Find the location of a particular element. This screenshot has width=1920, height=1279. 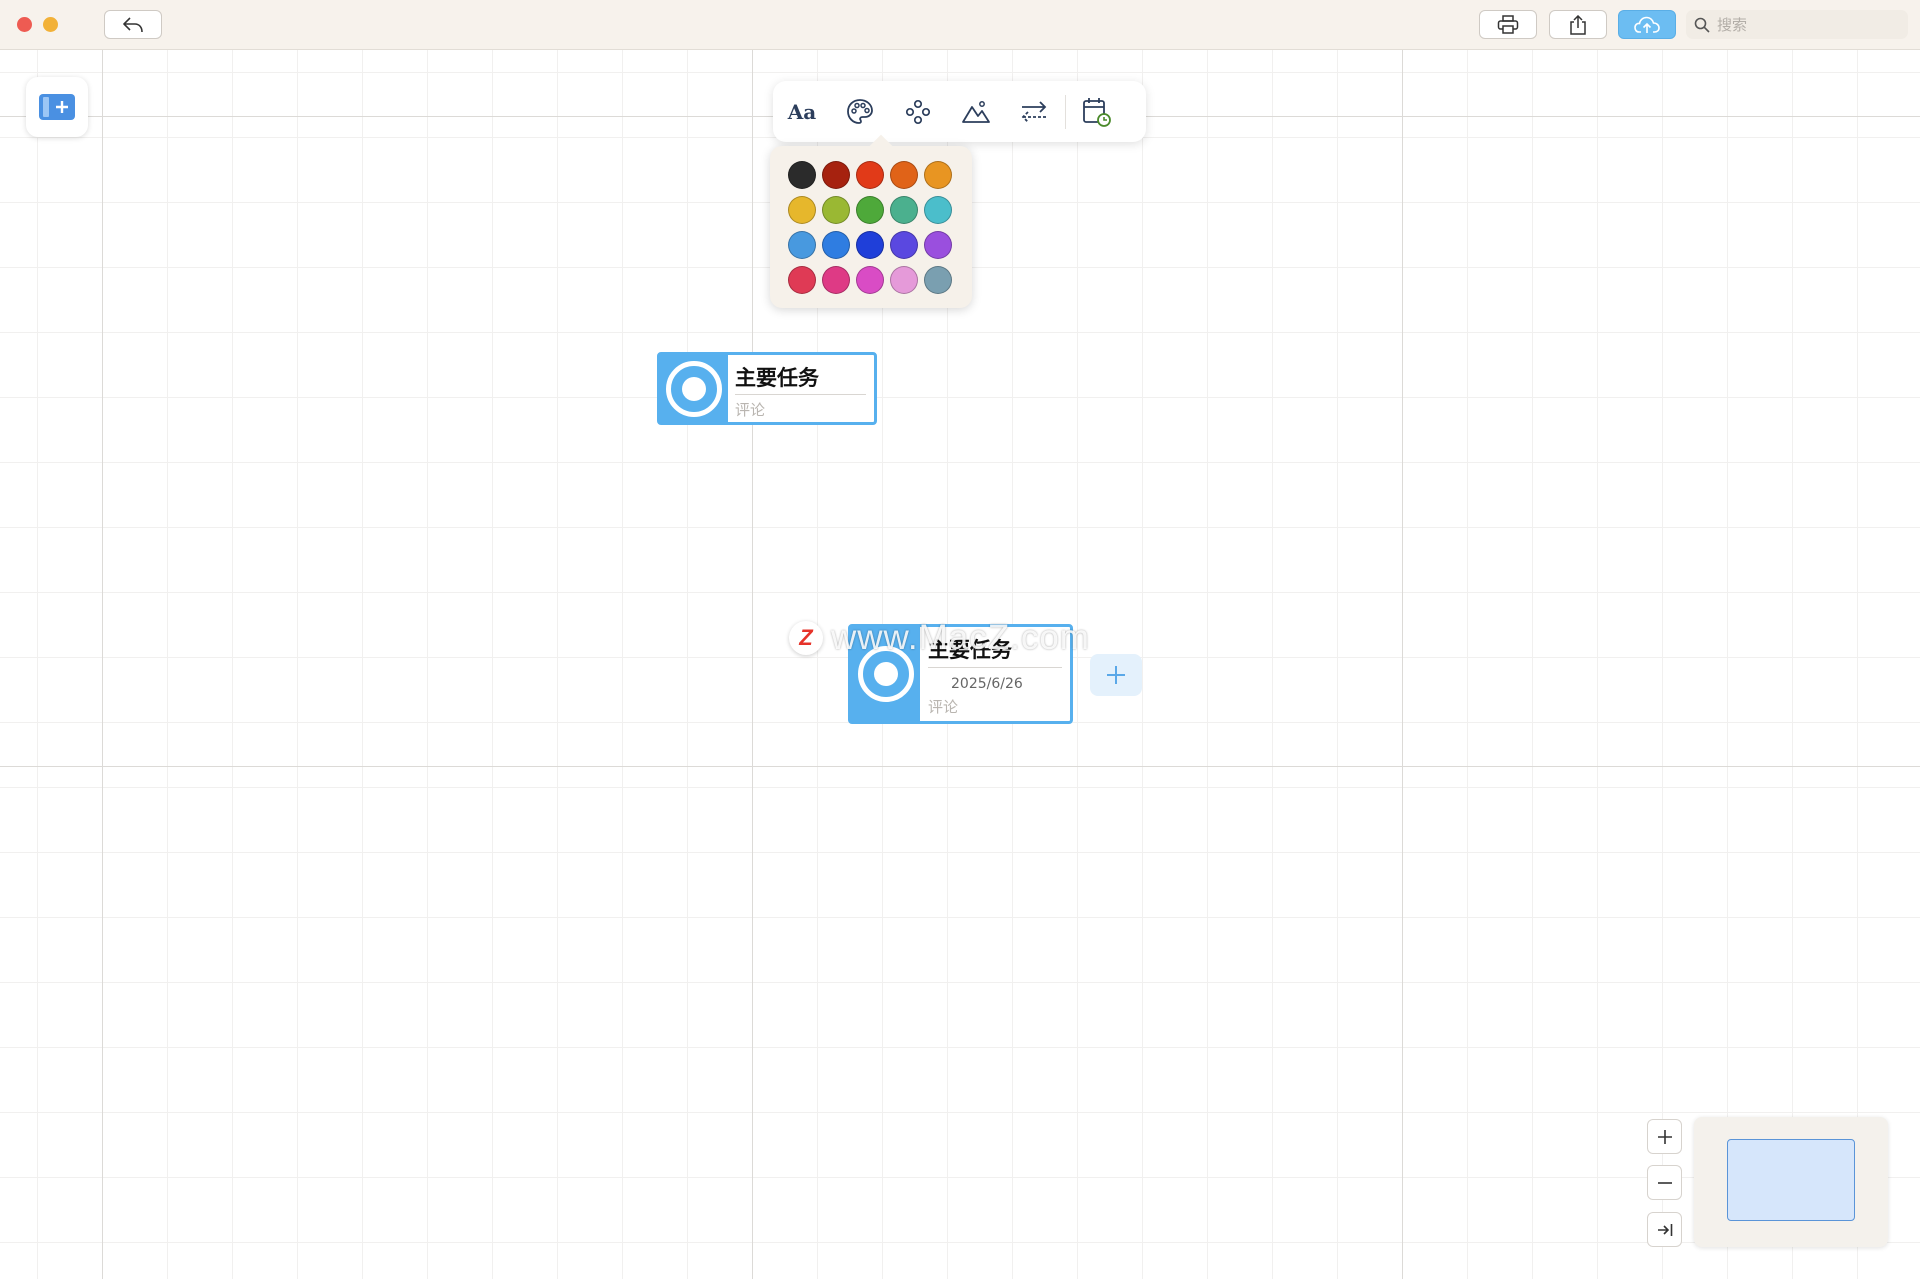

share-icon is located at coordinates (1578, 24).